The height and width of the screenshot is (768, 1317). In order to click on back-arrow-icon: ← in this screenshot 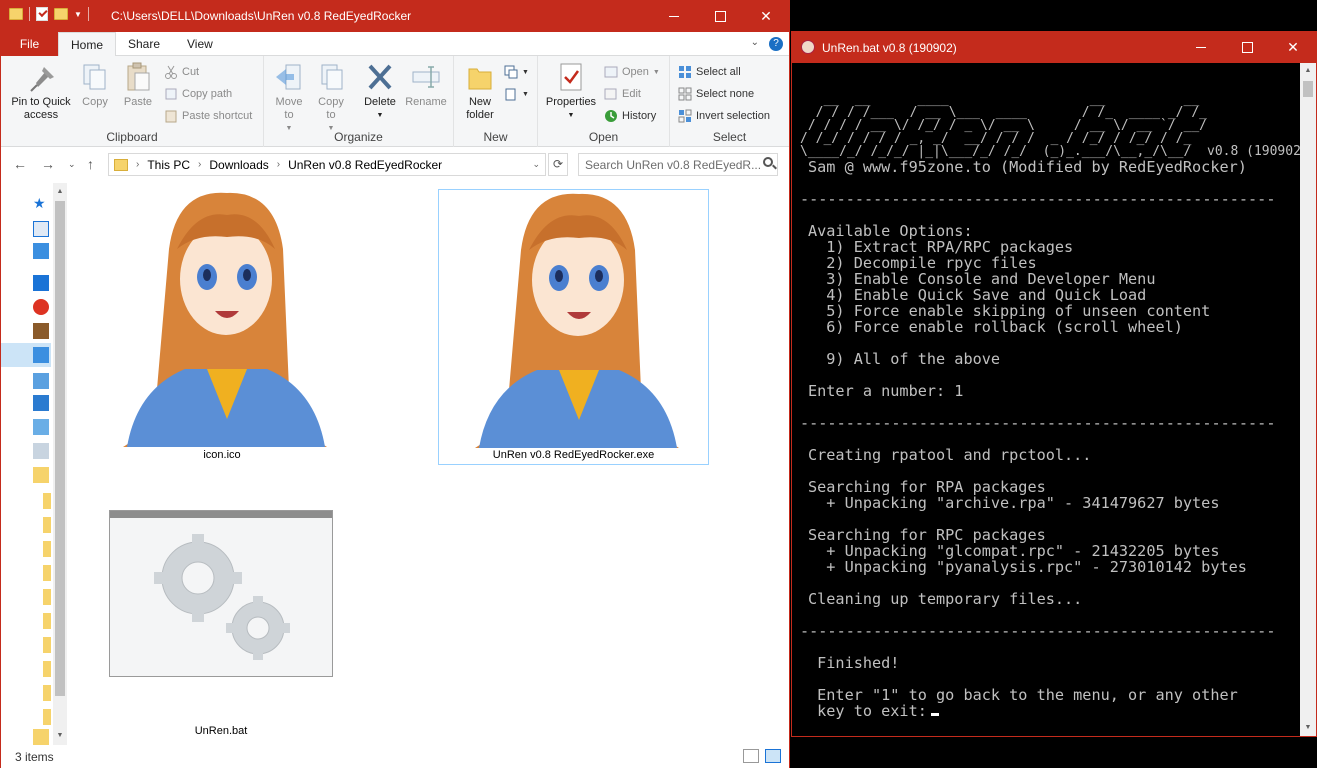, I will do `click(20, 164)`.